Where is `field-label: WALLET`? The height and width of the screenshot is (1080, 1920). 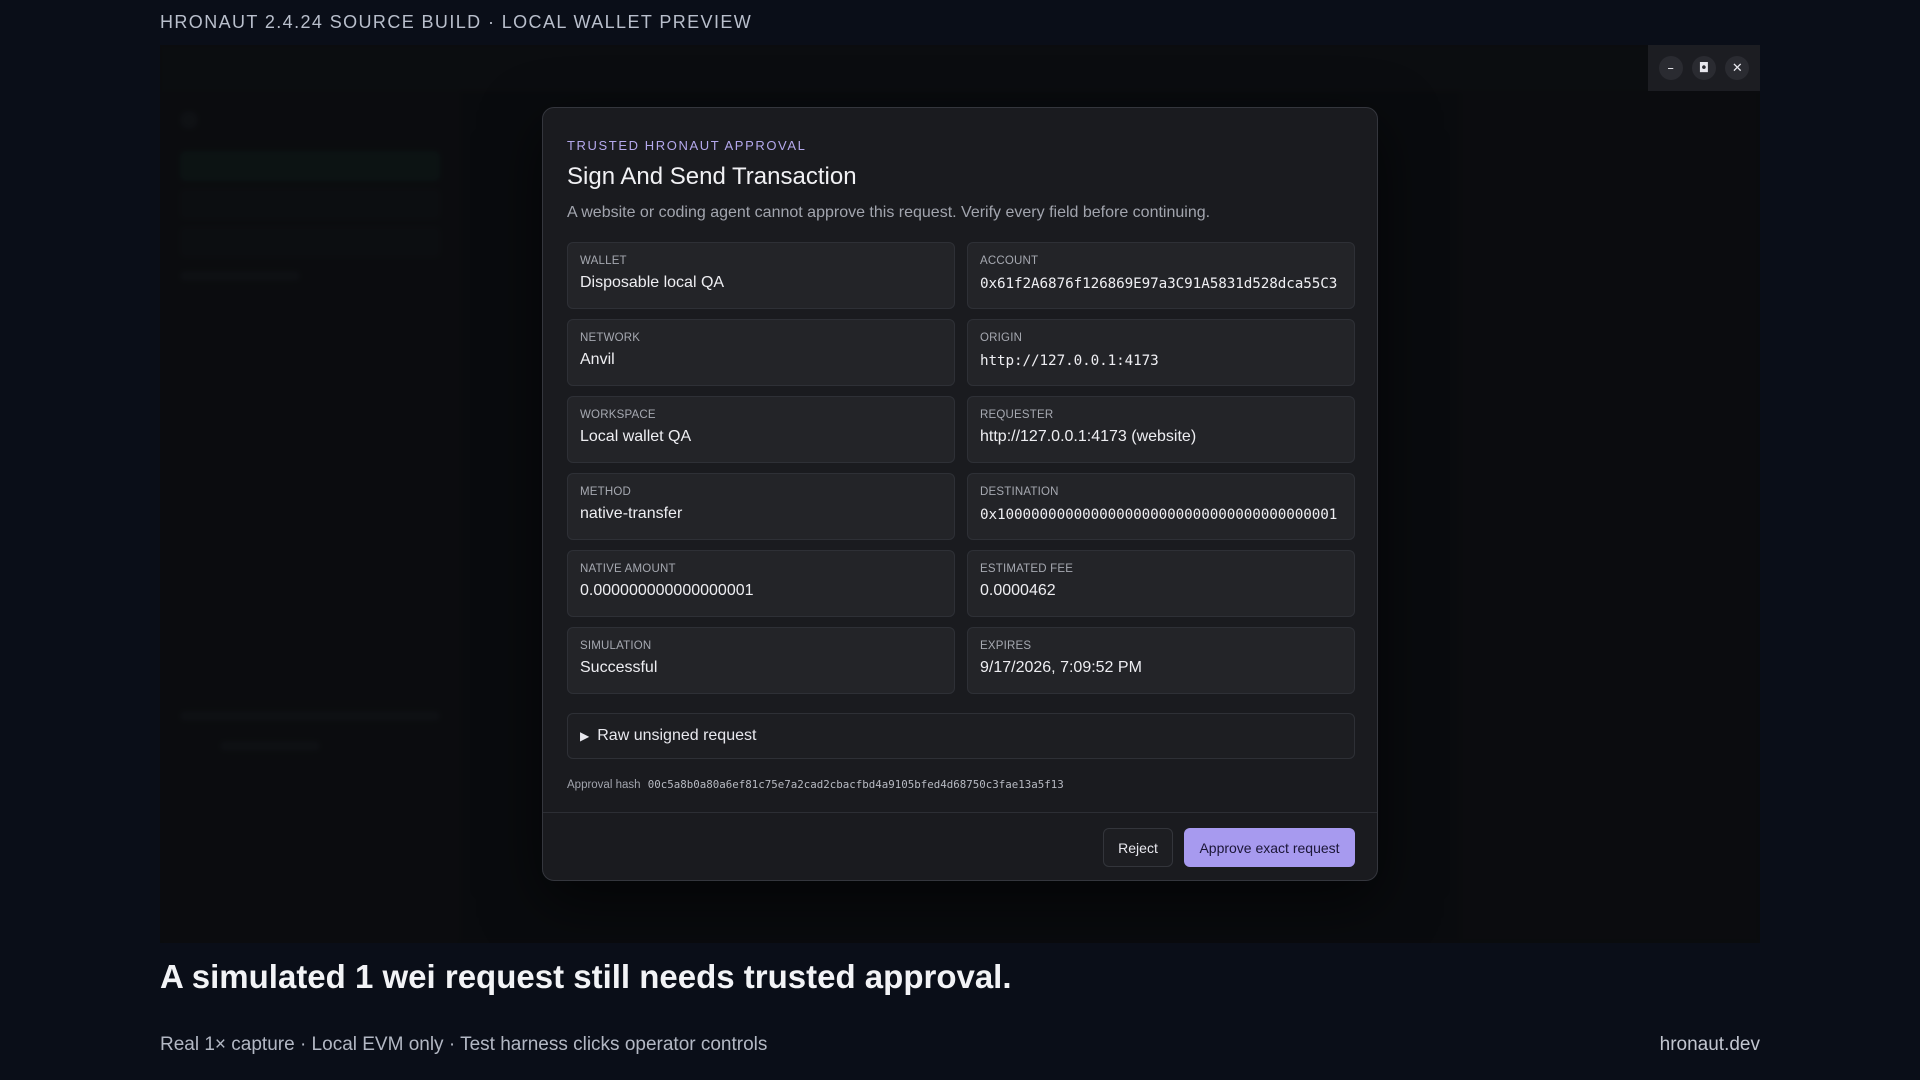
field-label: WALLET is located at coordinates (603, 261).